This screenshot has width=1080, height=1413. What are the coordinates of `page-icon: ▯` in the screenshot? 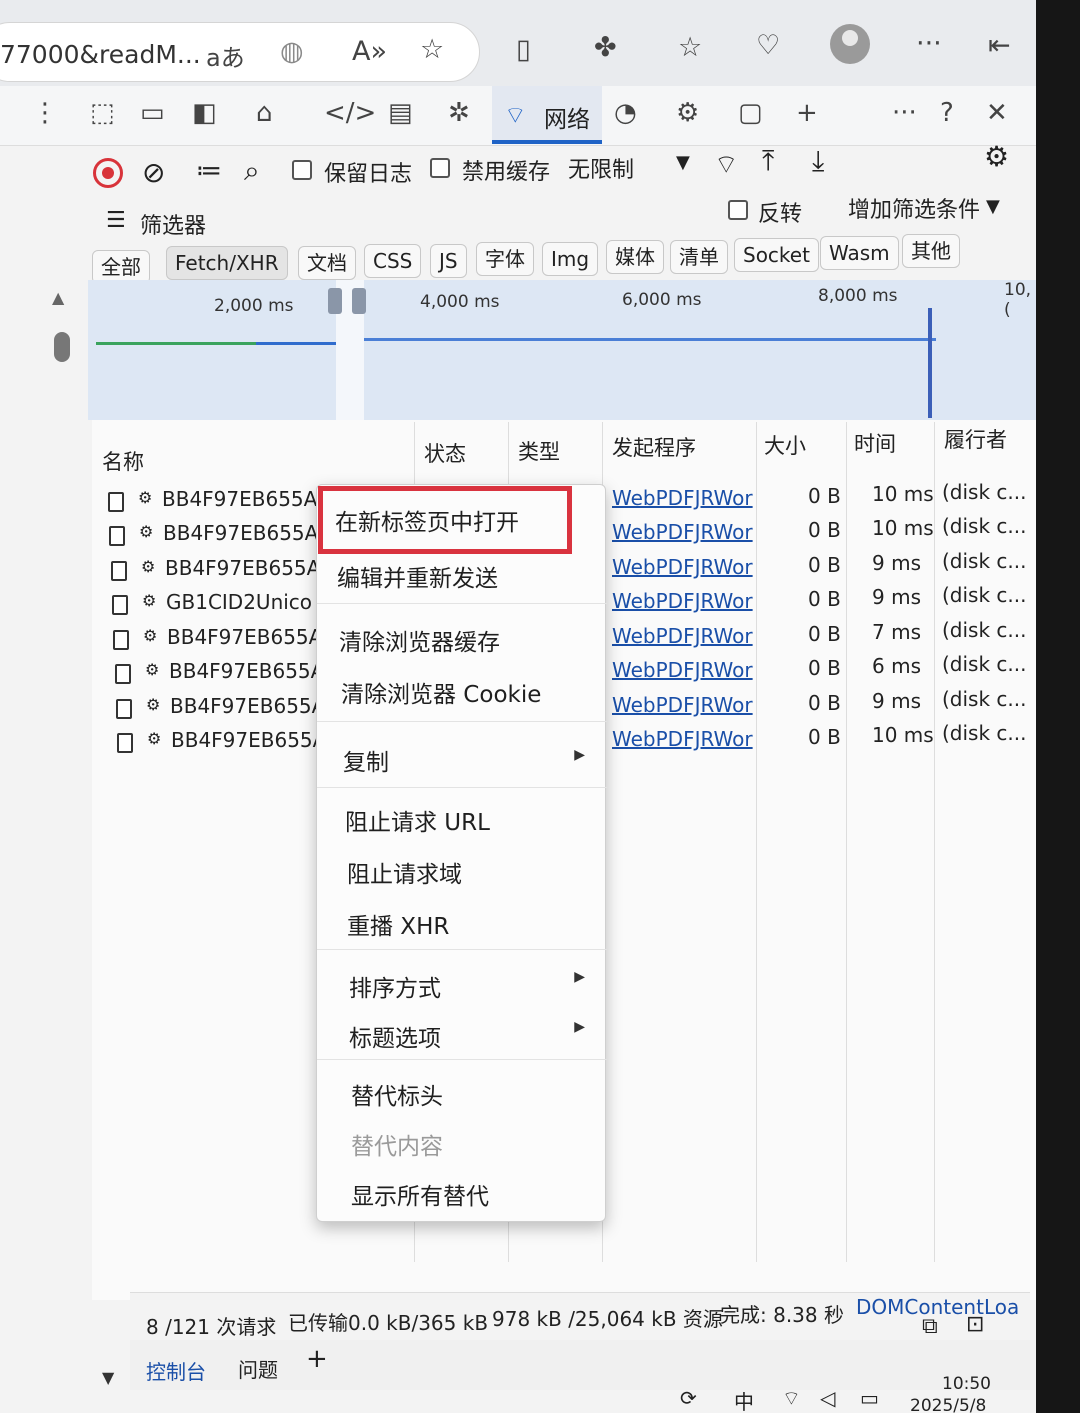 It's located at (523, 49).